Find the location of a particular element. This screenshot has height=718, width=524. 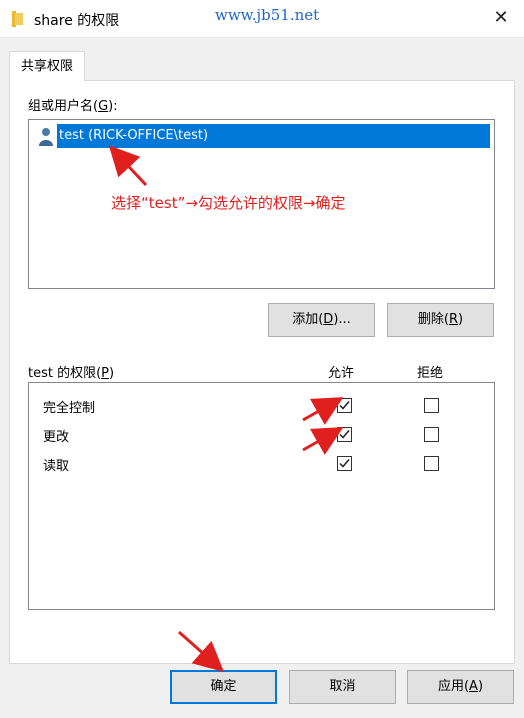

permissions-label: test 的权限(P) is located at coordinates (71, 373).